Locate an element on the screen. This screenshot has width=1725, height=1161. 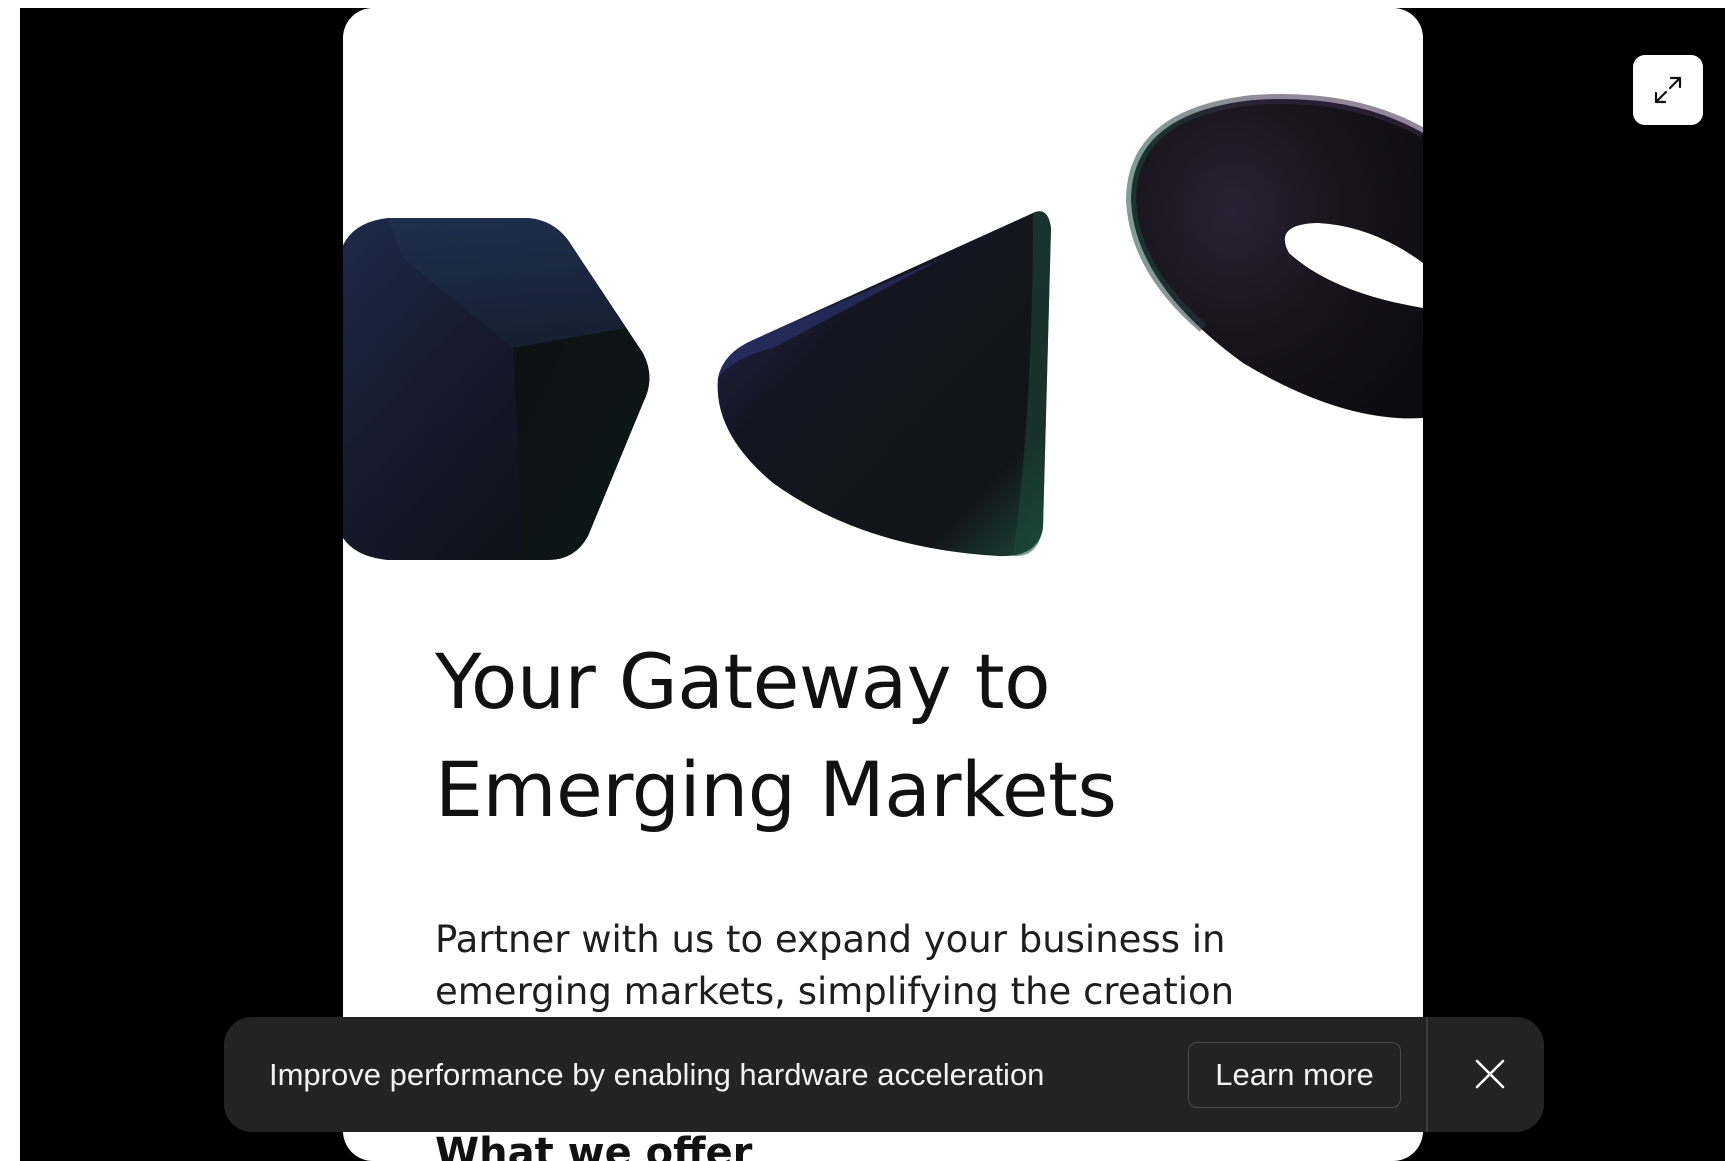
hero-title-line-1: Your Gateway to is located at coordinates (743, 681).